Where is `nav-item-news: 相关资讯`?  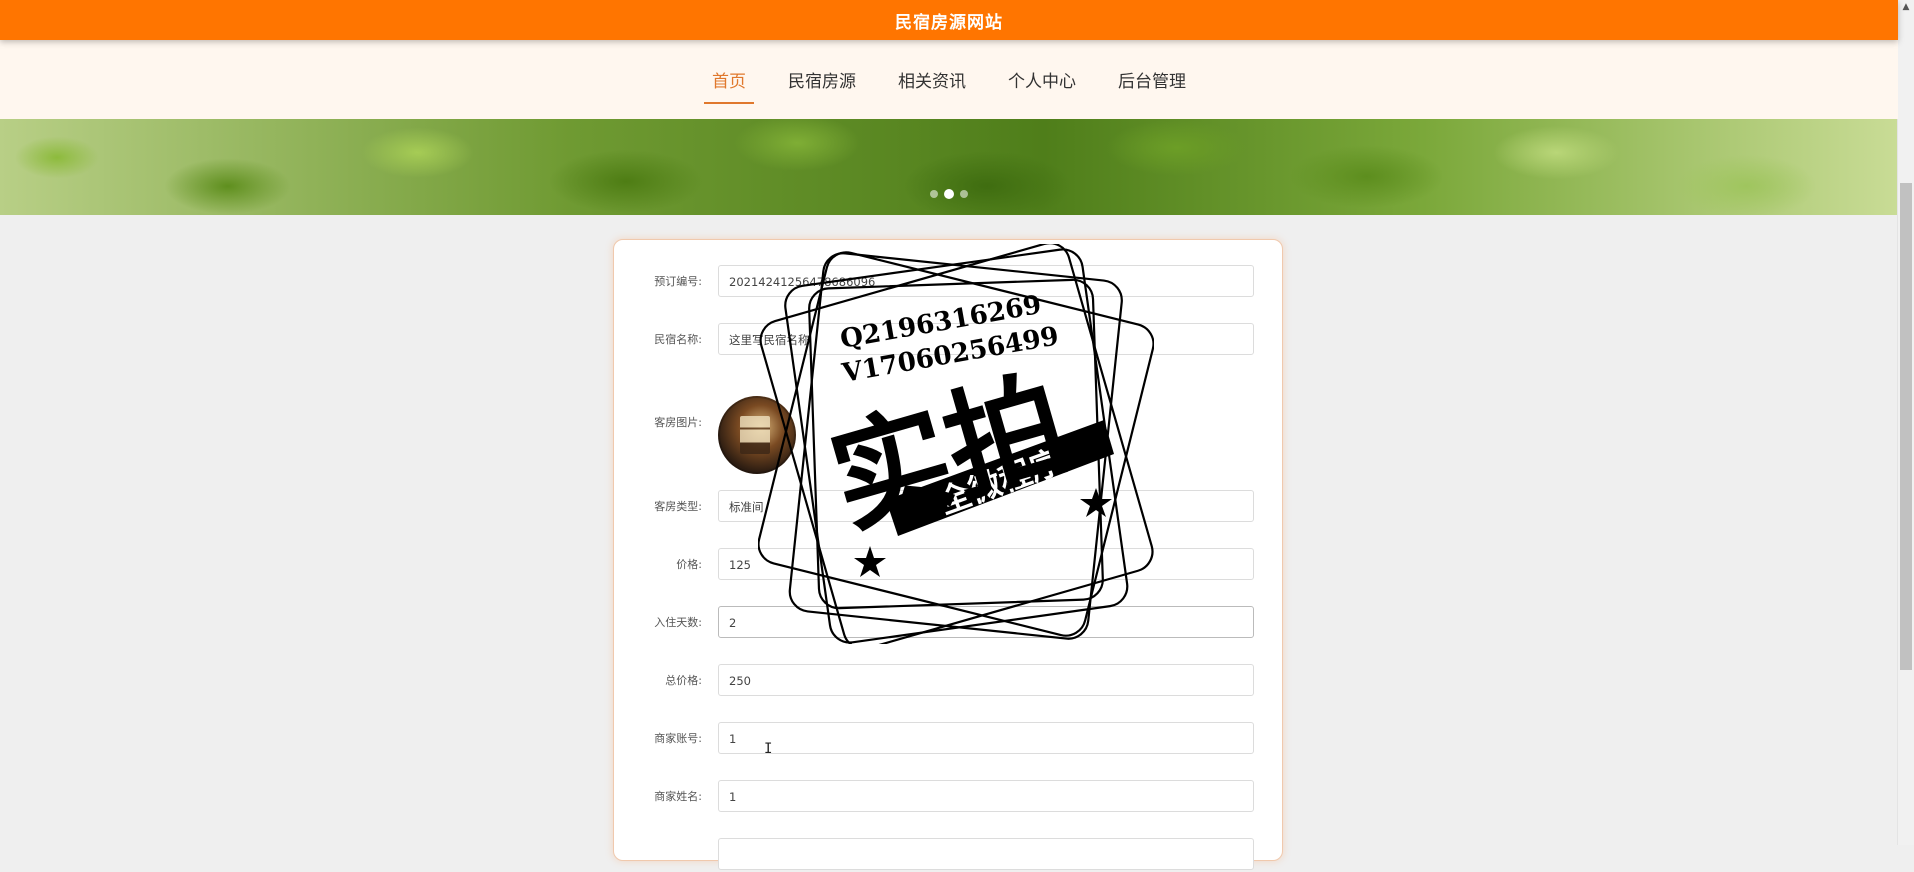 nav-item-news: 相关资讯 is located at coordinates (932, 79).